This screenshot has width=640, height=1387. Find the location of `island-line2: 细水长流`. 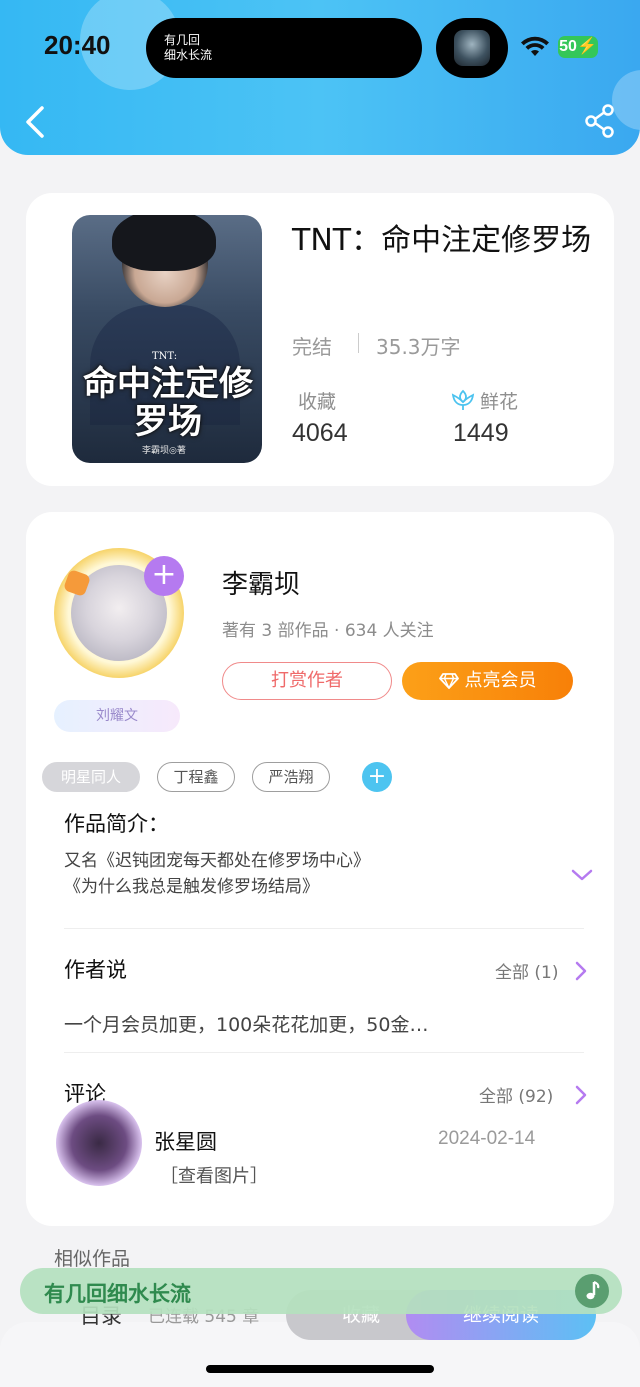

island-line2: 细水长流 is located at coordinates (188, 55).